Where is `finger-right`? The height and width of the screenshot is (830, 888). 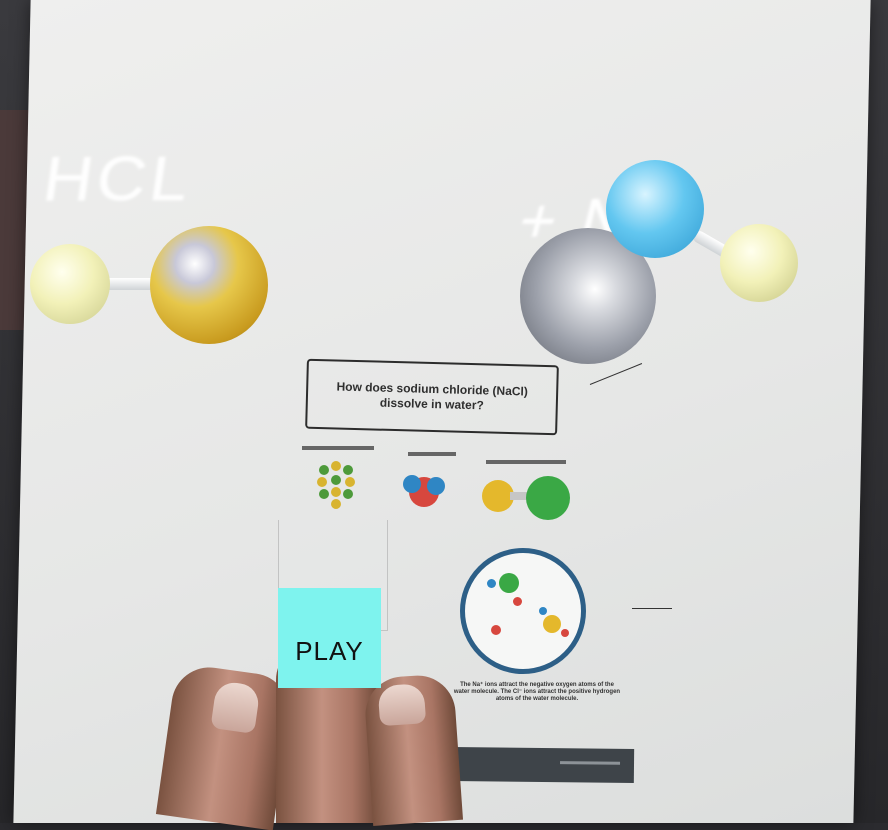 finger-right is located at coordinates (413, 749).